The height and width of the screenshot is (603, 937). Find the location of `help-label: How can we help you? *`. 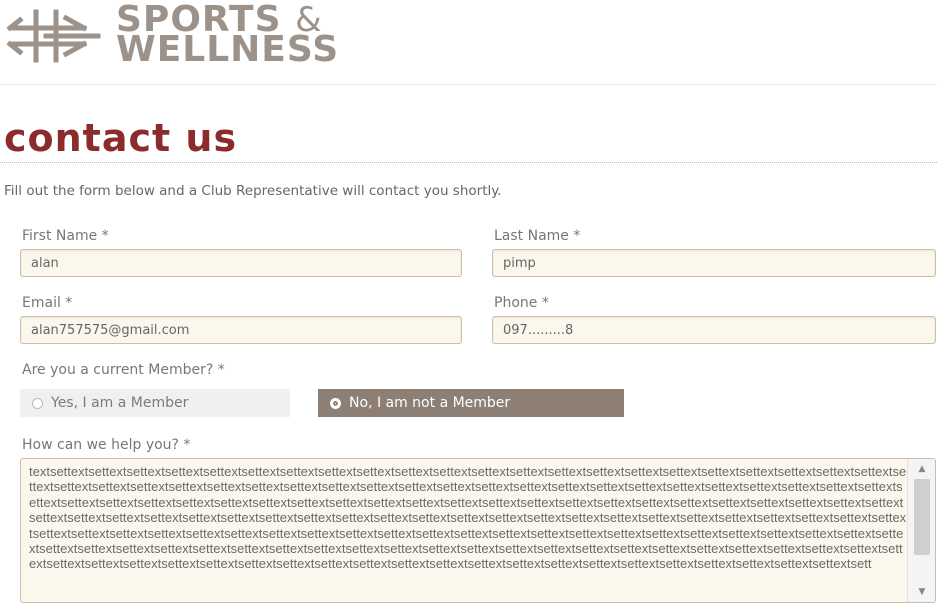

help-label: How can we help you? * is located at coordinates (106, 445).